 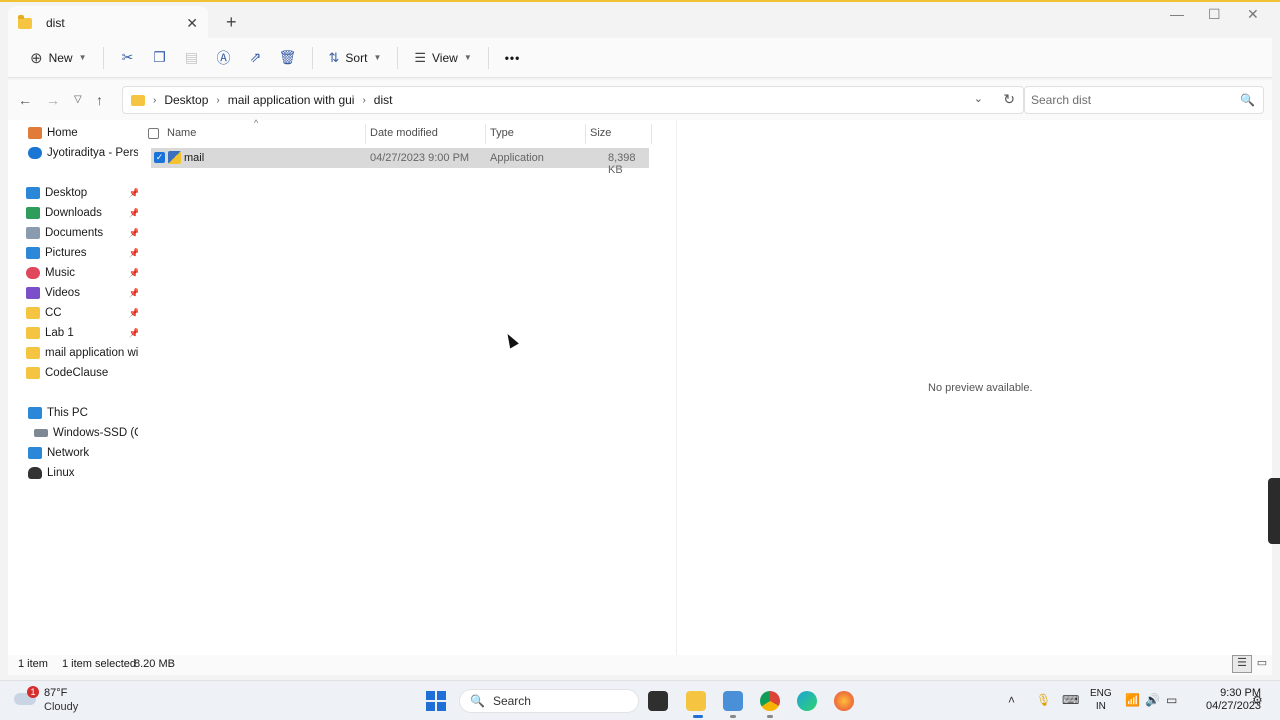 What do you see at coordinates (1242, 664) in the screenshot?
I see `details-view-icon: ☰` at bounding box center [1242, 664].